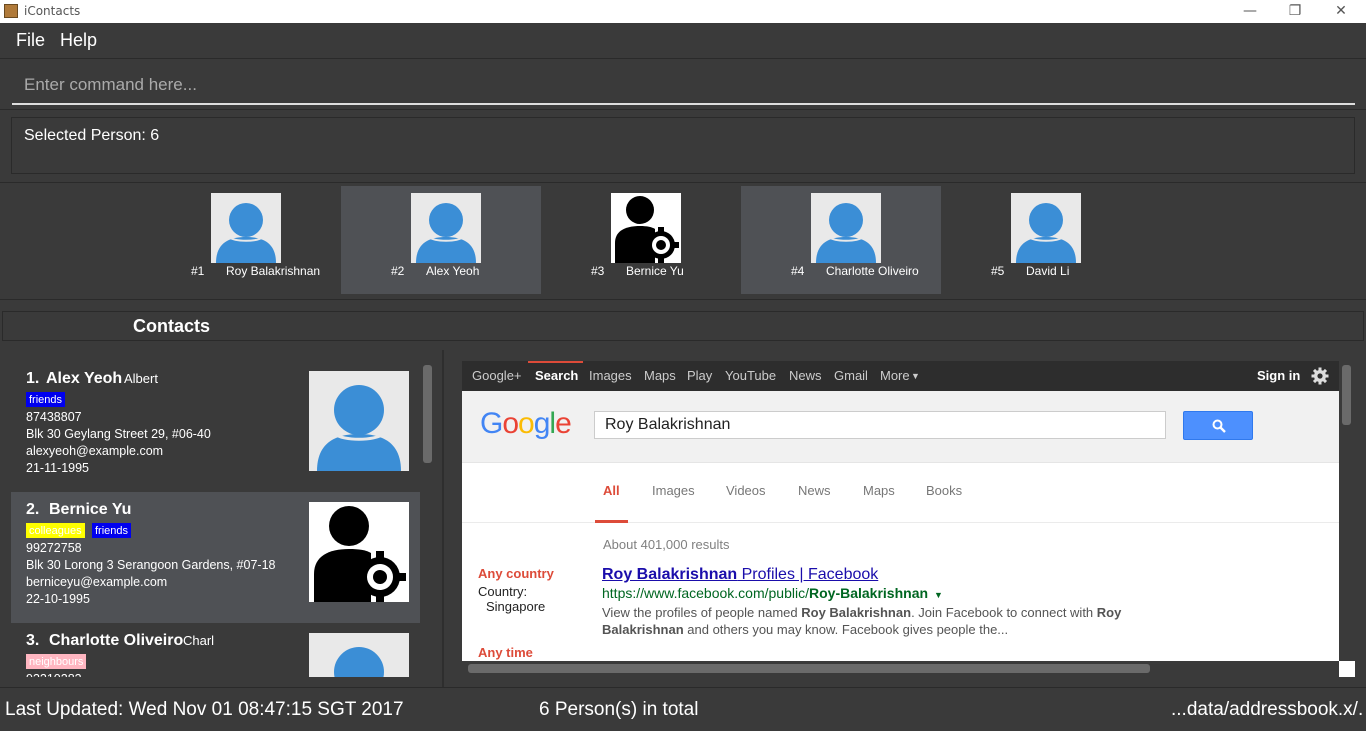  Describe the element at coordinates (944, 490) in the screenshot. I see `tab-books: Books` at that location.